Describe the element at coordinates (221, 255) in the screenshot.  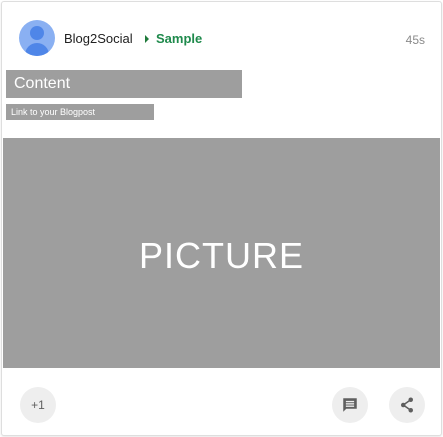
I see `picture-label: PICTURE` at that location.